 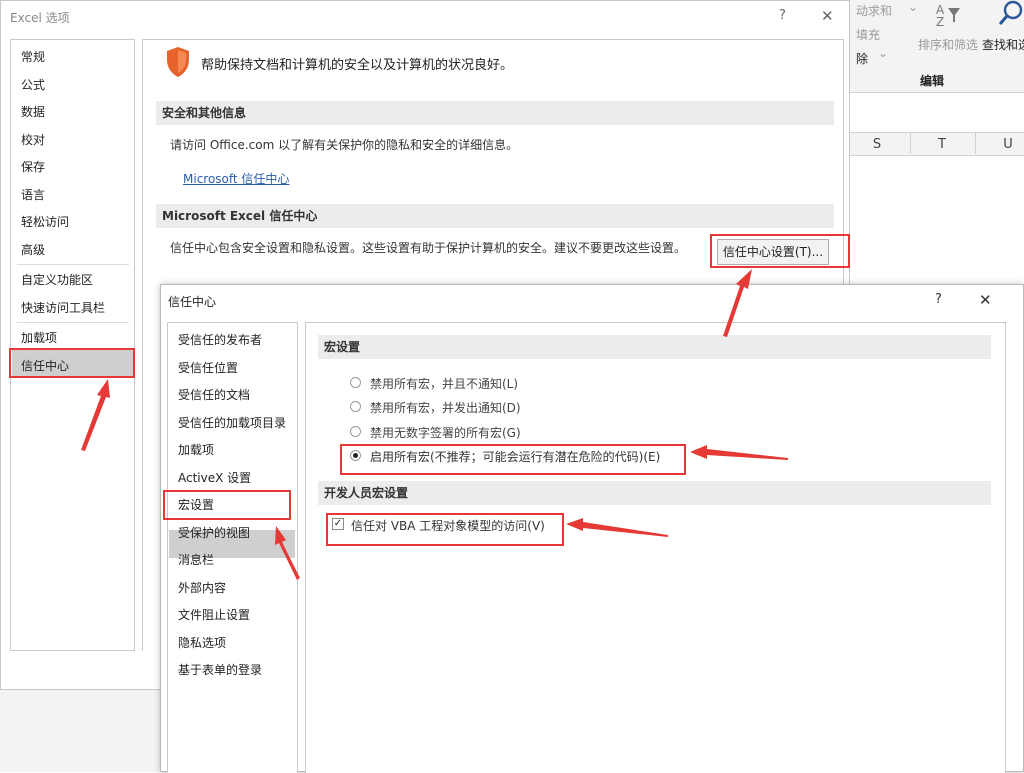 I want to click on group-label-editing: 编辑, so click(x=932, y=81).